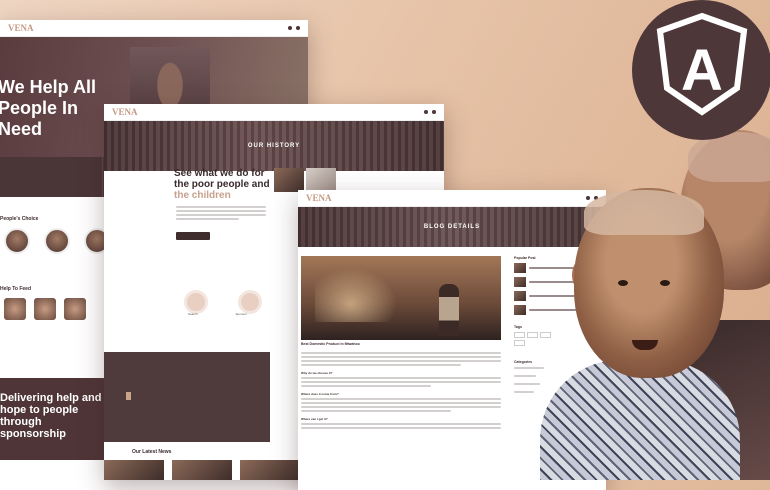 Image resolution: width=770 pixels, height=490 pixels. Describe the element at coordinates (449, 310) in the screenshot. I see `girl-figure` at that location.